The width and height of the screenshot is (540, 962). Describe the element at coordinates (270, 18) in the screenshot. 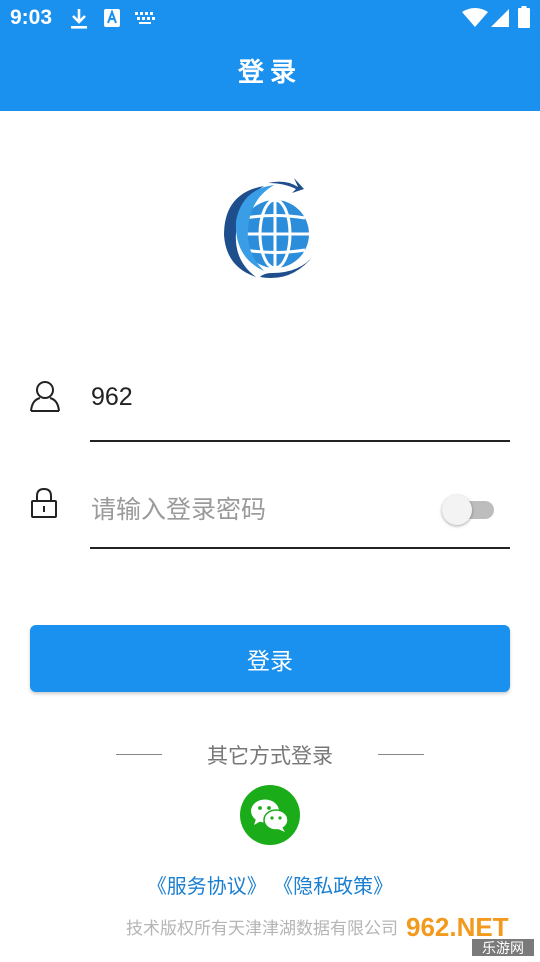

I see `status-bar: 9:03` at that location.